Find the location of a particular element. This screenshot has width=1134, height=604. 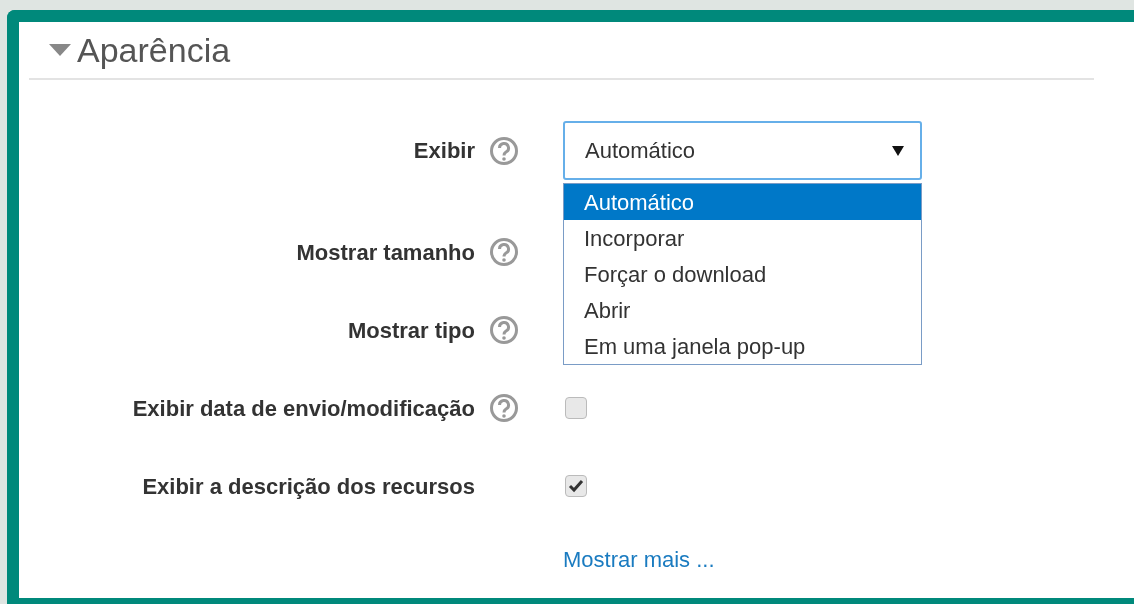

dropdown-caret-icon is located at coordinates (898, 150).